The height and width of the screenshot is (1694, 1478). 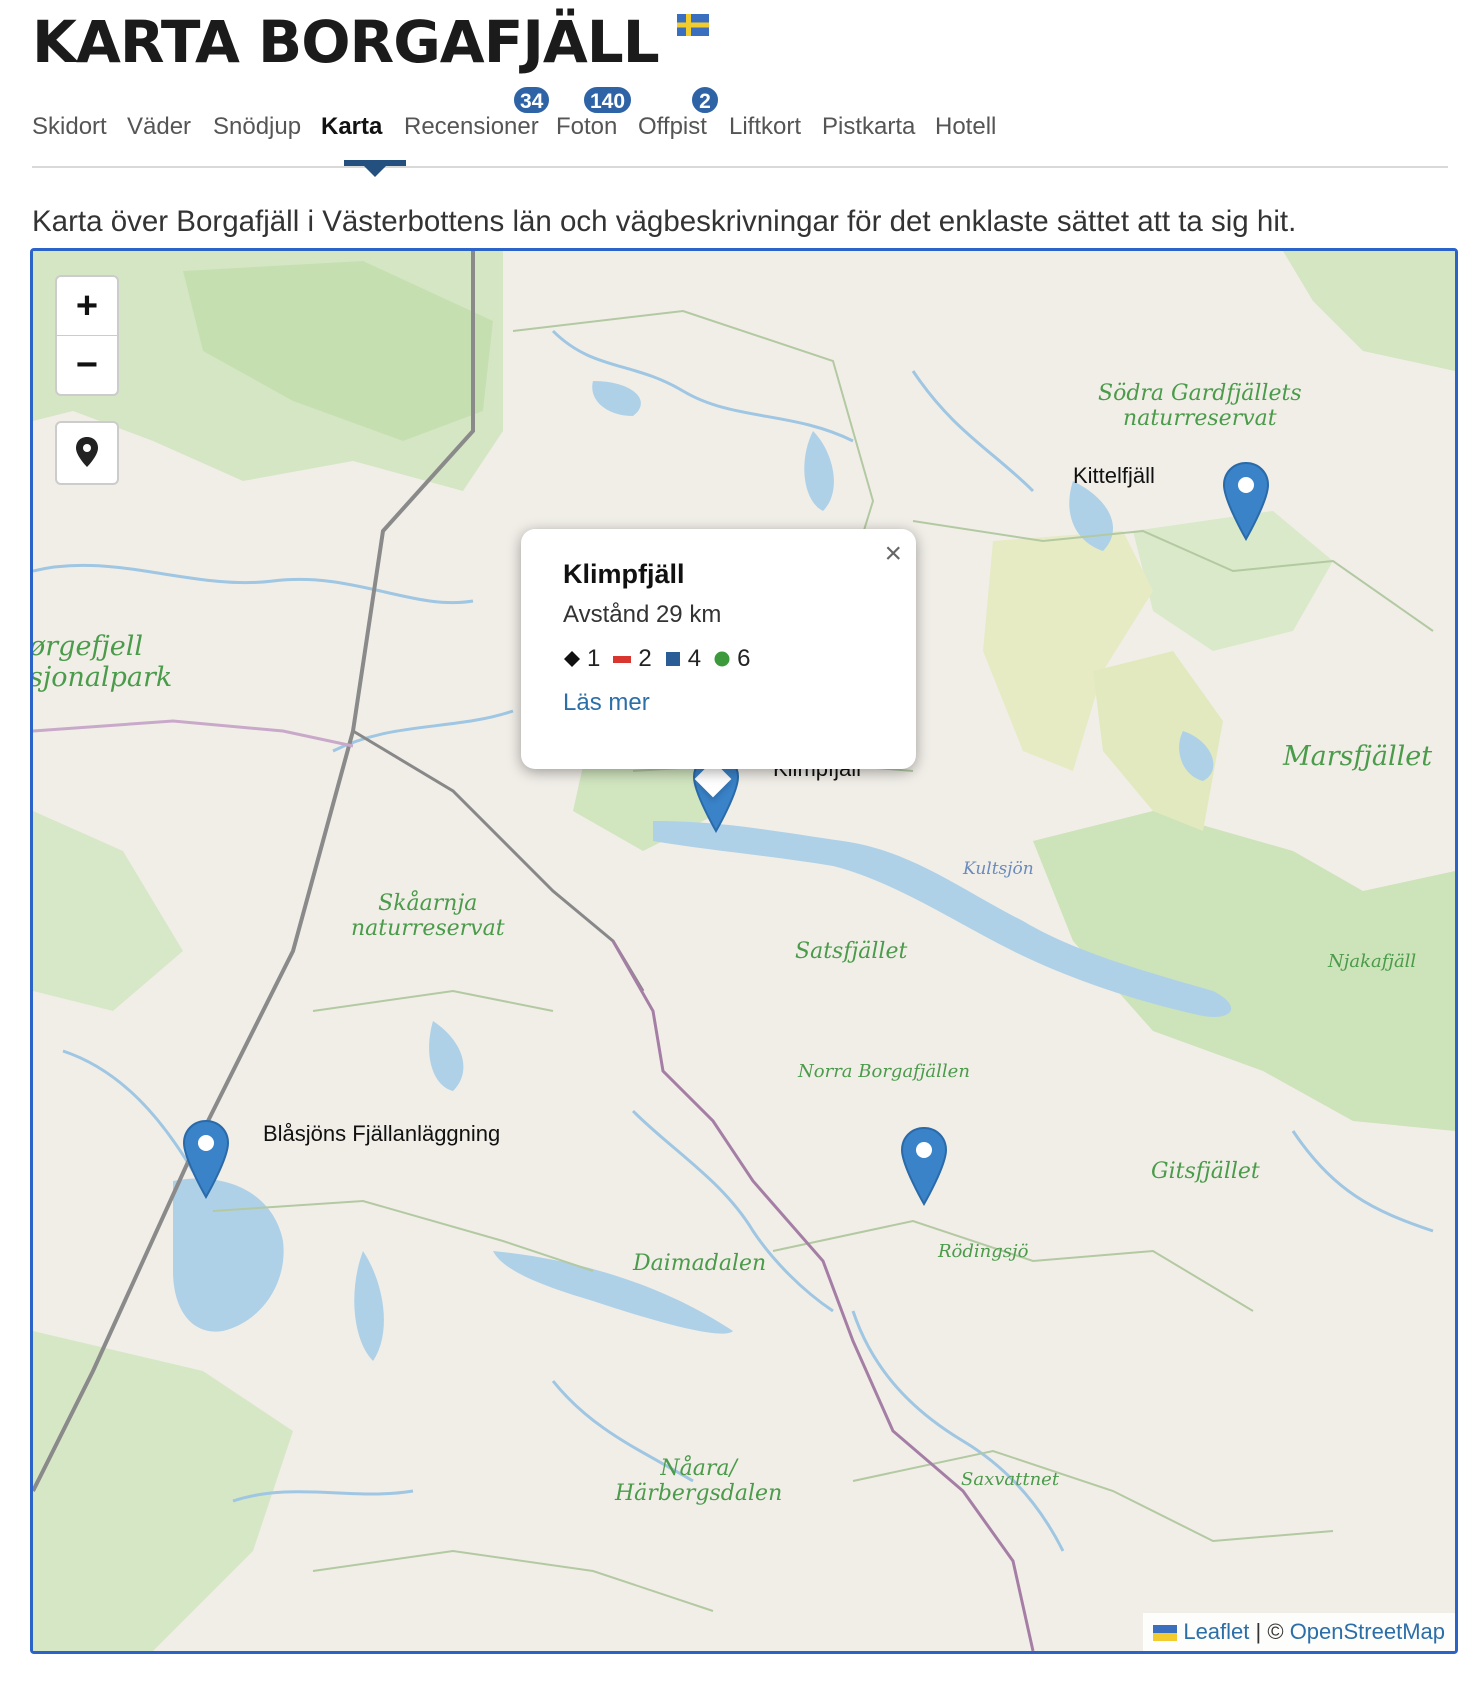 What do you see at coordinates (1010, 1479) in the screenshot?
I see `place-label-saxvattnet: Saxvattnet` at bounding box center [1010, 1479].